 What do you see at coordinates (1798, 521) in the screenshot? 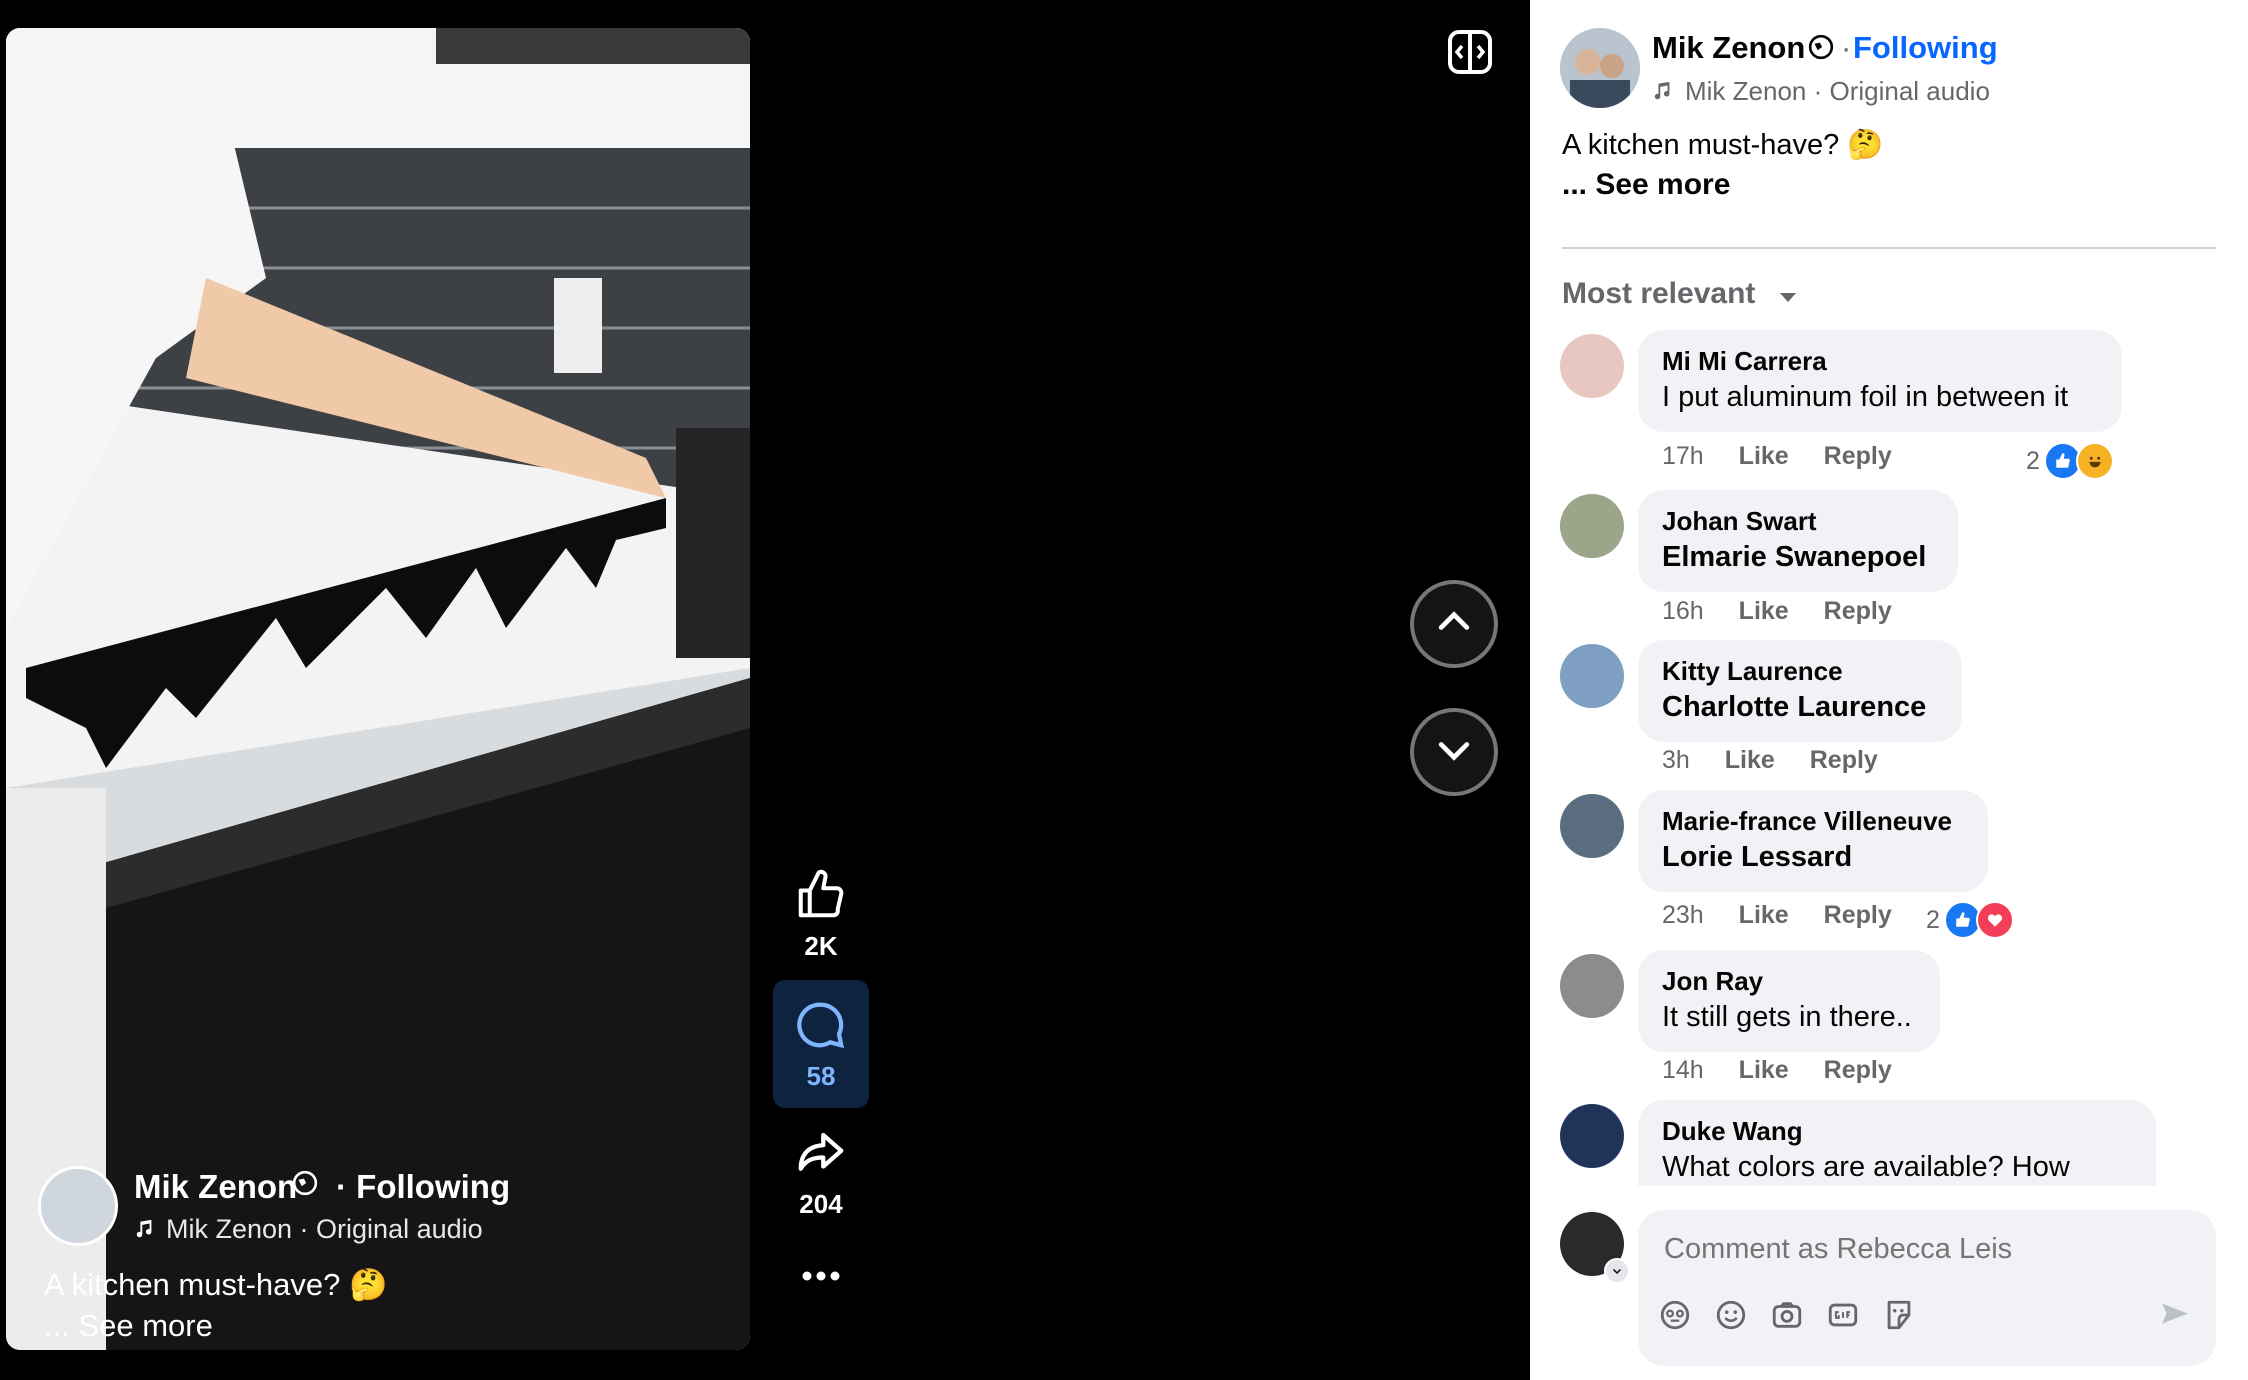
I see `comment-author: Johan Swart` at bounding box center [1798, 521].